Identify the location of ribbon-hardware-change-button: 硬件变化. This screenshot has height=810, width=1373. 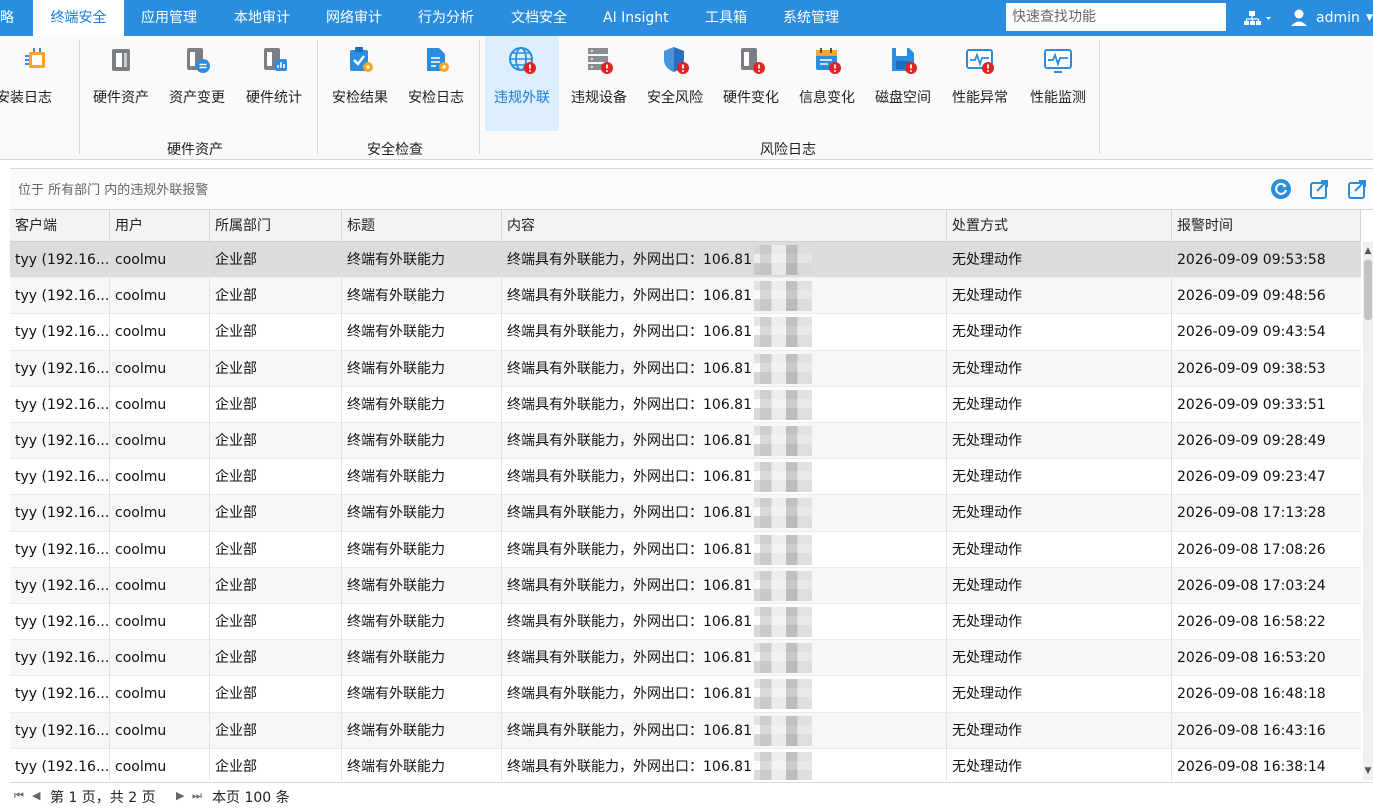
(751, 83).